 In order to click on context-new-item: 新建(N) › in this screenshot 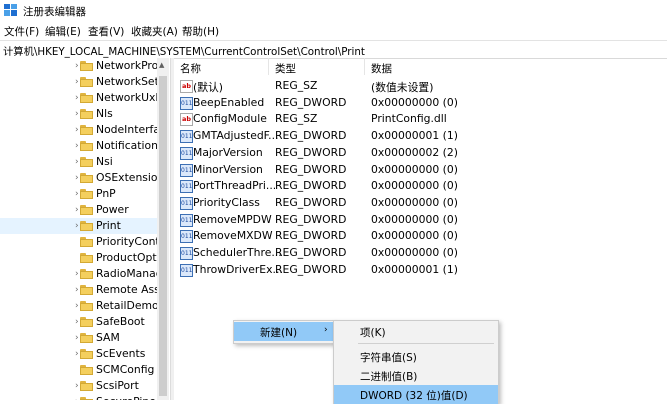, I will do `click(284, 331)`.